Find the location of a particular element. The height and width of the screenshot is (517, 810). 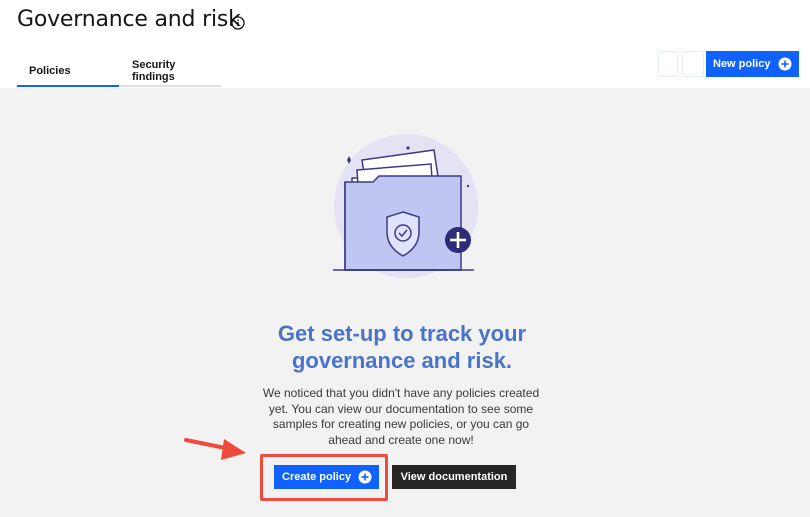

tab-policies: Policies is located at coordinates (68, 71).